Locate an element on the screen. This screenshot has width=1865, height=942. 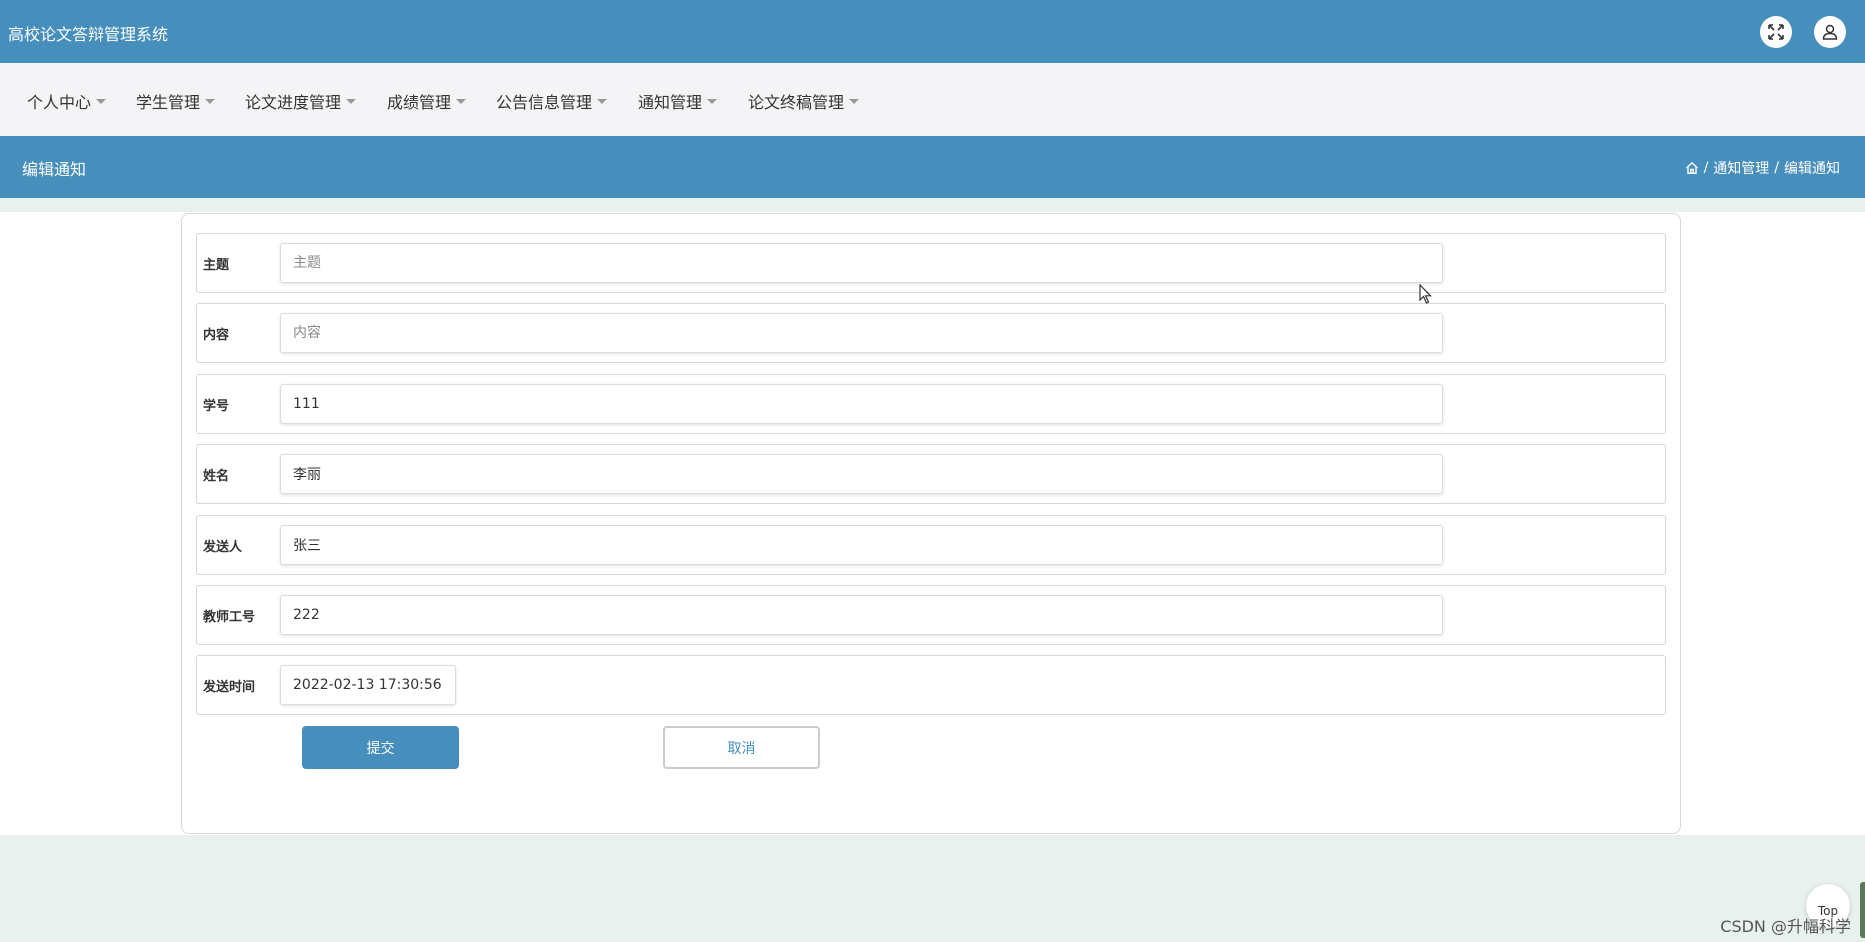
nav-item-announcement: 公告信息管理 is located at coordinates (552, 101).